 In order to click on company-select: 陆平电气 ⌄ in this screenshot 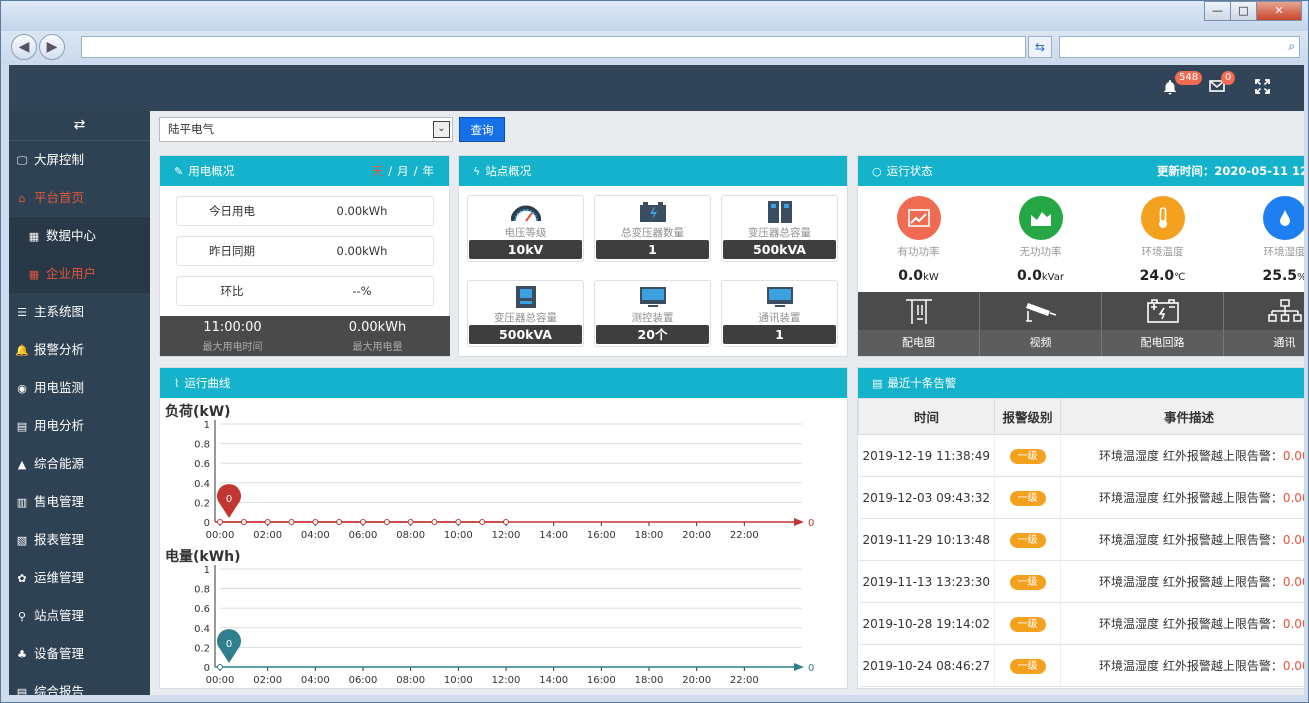, I will do `click(306, 129)`.